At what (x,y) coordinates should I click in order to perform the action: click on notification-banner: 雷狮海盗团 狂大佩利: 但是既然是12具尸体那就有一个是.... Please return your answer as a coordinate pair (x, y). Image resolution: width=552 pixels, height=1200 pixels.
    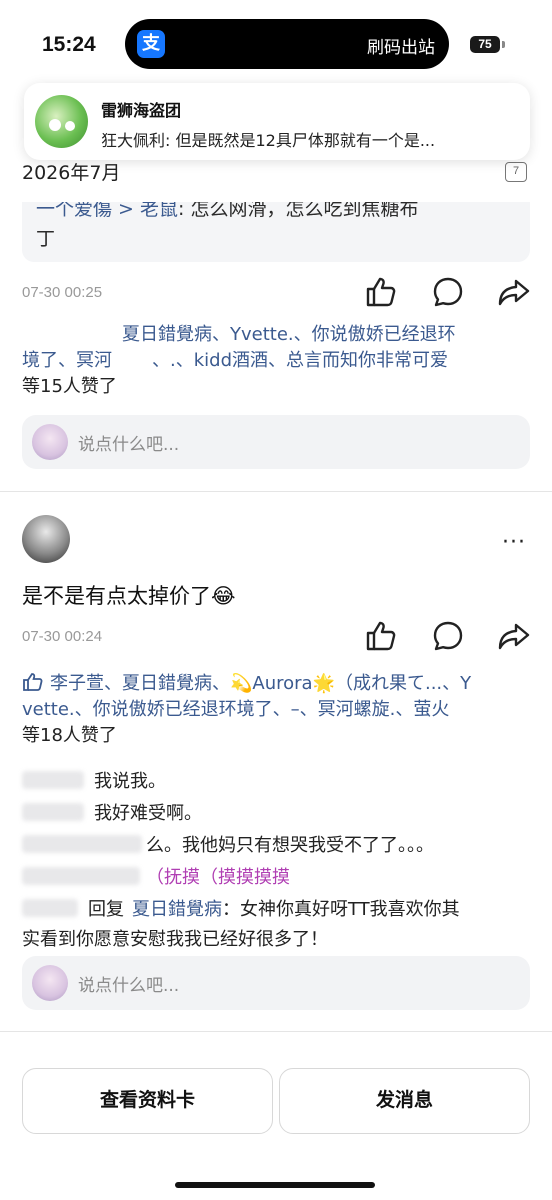
    Looking at the image, I should click on (277, 121).